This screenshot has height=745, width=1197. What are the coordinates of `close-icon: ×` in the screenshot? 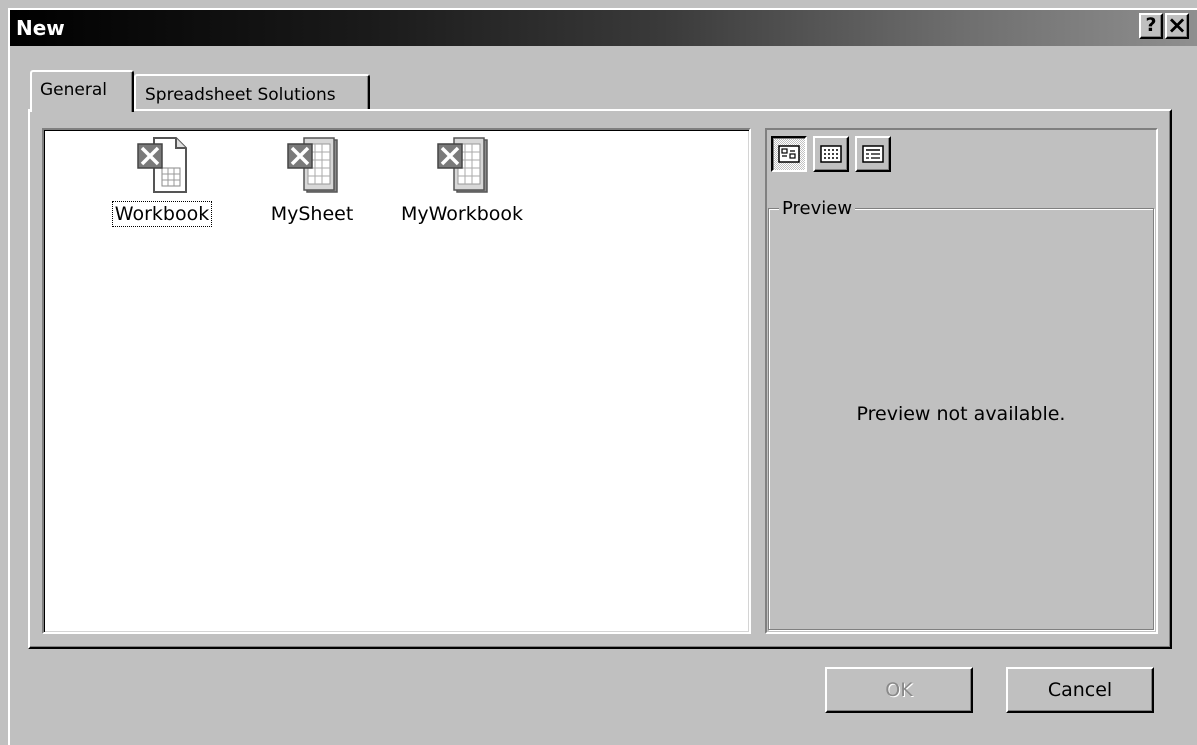 It's located at (1177, 25).